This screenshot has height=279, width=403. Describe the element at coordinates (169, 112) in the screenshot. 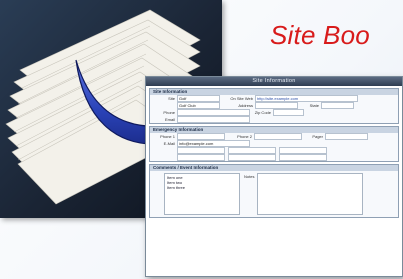

I see `field-label: Phone` at that location.